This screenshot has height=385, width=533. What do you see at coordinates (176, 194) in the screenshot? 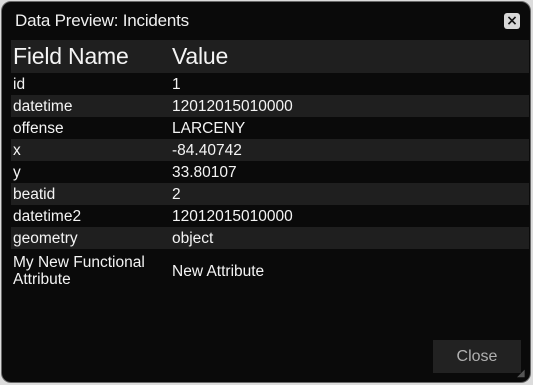
I see `value-cell: 2` at bounding box center [176, 194].